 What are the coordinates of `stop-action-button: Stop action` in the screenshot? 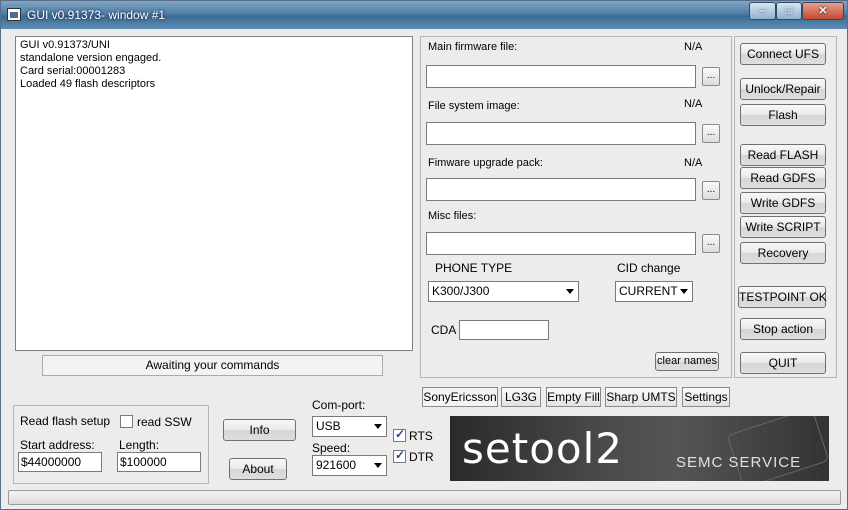 It's located at (783, 329).